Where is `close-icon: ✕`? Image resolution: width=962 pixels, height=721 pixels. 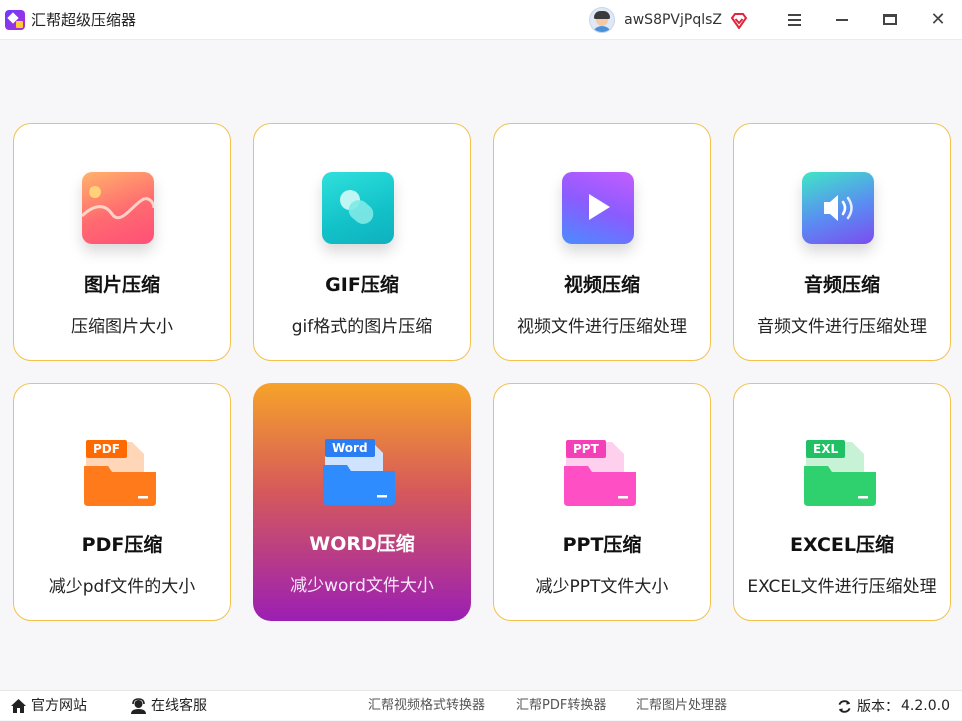 close-icon: ✕ is located at coordinates (938, 19).